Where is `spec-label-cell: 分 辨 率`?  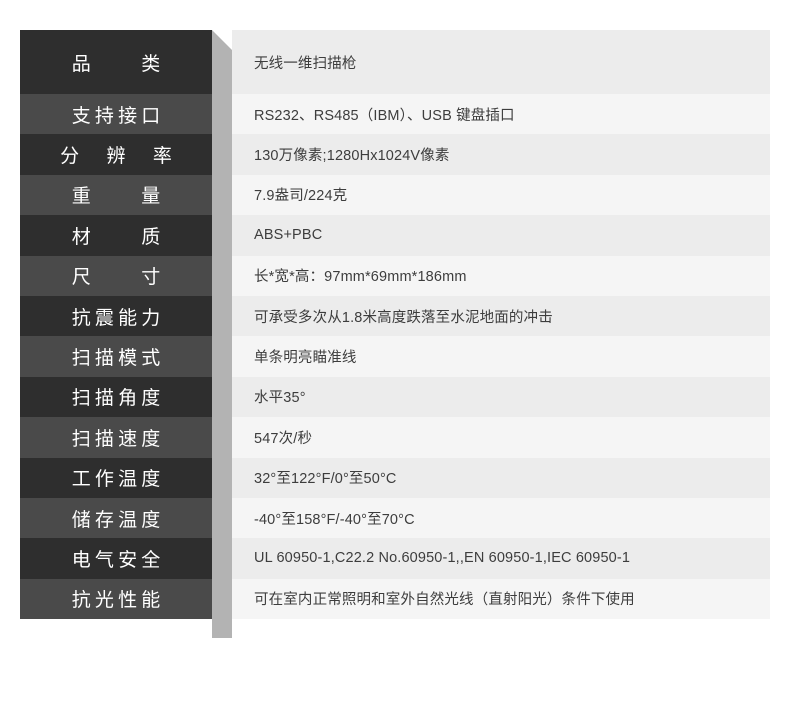 spec-label-cell: 分 辨 率 is located at coordinates (116, 154).